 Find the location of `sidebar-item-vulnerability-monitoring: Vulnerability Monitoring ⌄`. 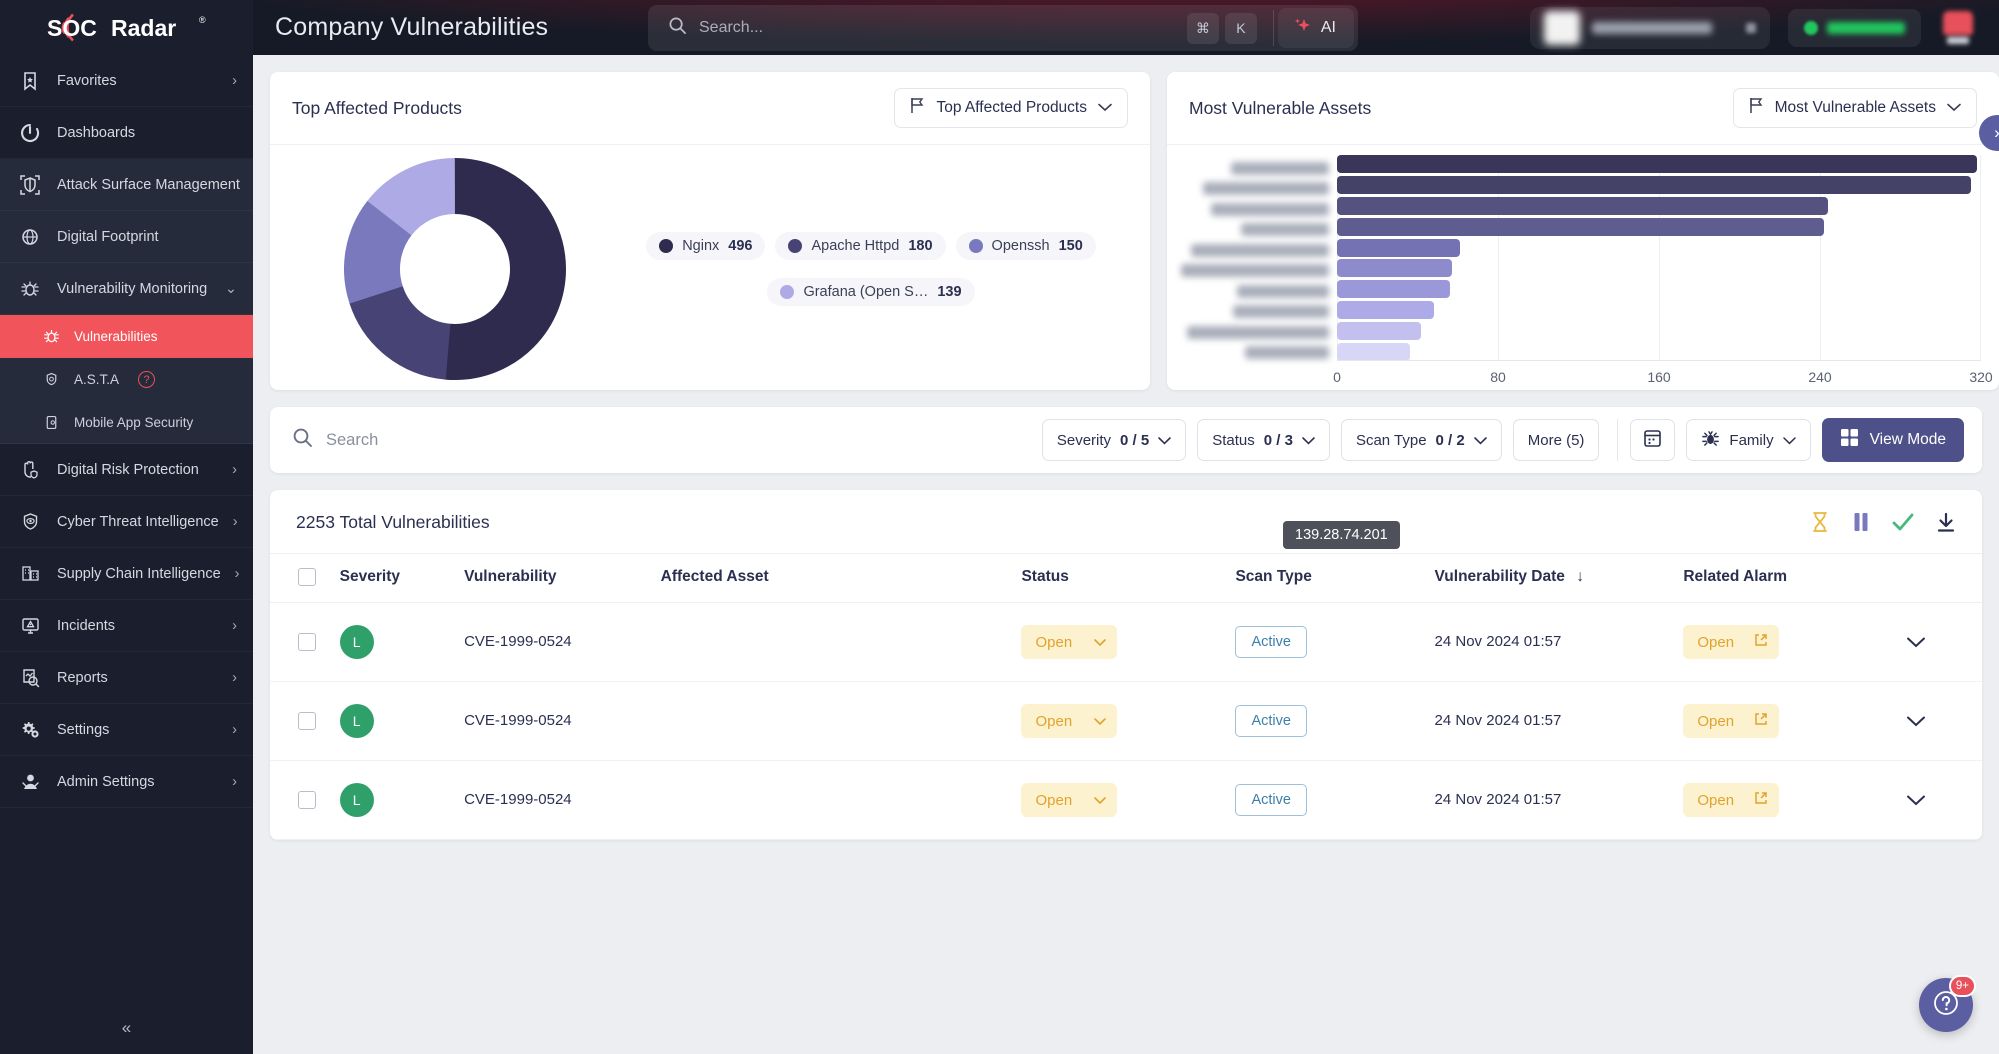

sidebar-item-vulnerability-monitoring: Vulnerability Monitoring ⌄ is located at coordinates (126, 289).